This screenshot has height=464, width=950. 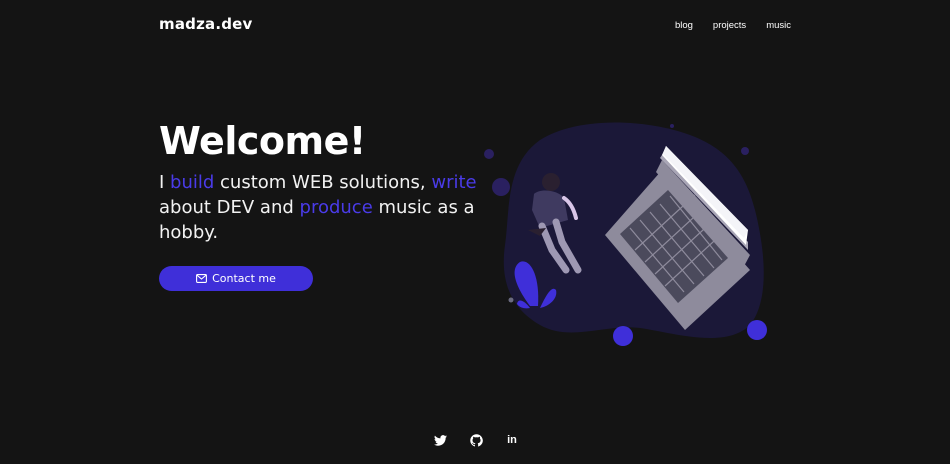 I want to click on github-icon, so click(x=476, y=439).